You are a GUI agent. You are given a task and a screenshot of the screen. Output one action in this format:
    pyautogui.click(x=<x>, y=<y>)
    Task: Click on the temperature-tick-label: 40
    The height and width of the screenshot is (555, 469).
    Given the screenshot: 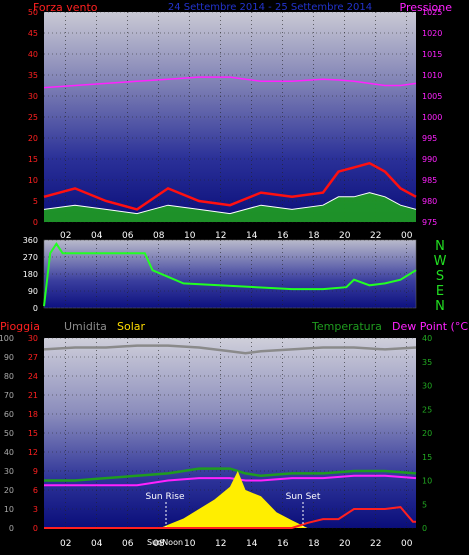 What is the action you would take?
    pyautogui.click(x=427, y=338)
    